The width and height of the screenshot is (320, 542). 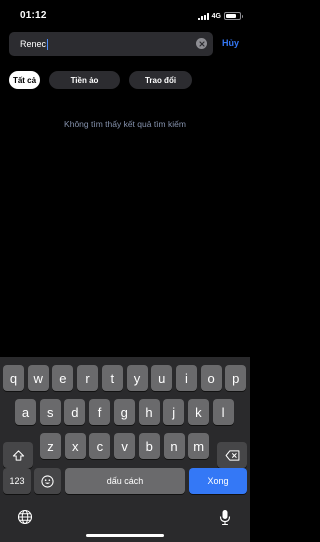 What do you see at coordinates (25, 412) in the screenshot?
I see `key-a: a` at bounding box center [25, 412].